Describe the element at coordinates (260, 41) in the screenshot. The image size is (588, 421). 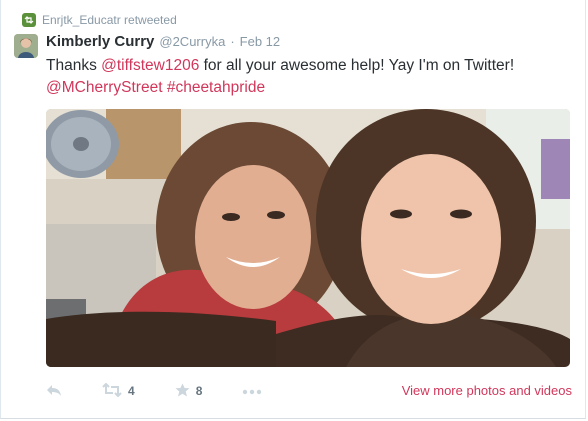
I see `tweet-timestamp: Feb 12` at that location.